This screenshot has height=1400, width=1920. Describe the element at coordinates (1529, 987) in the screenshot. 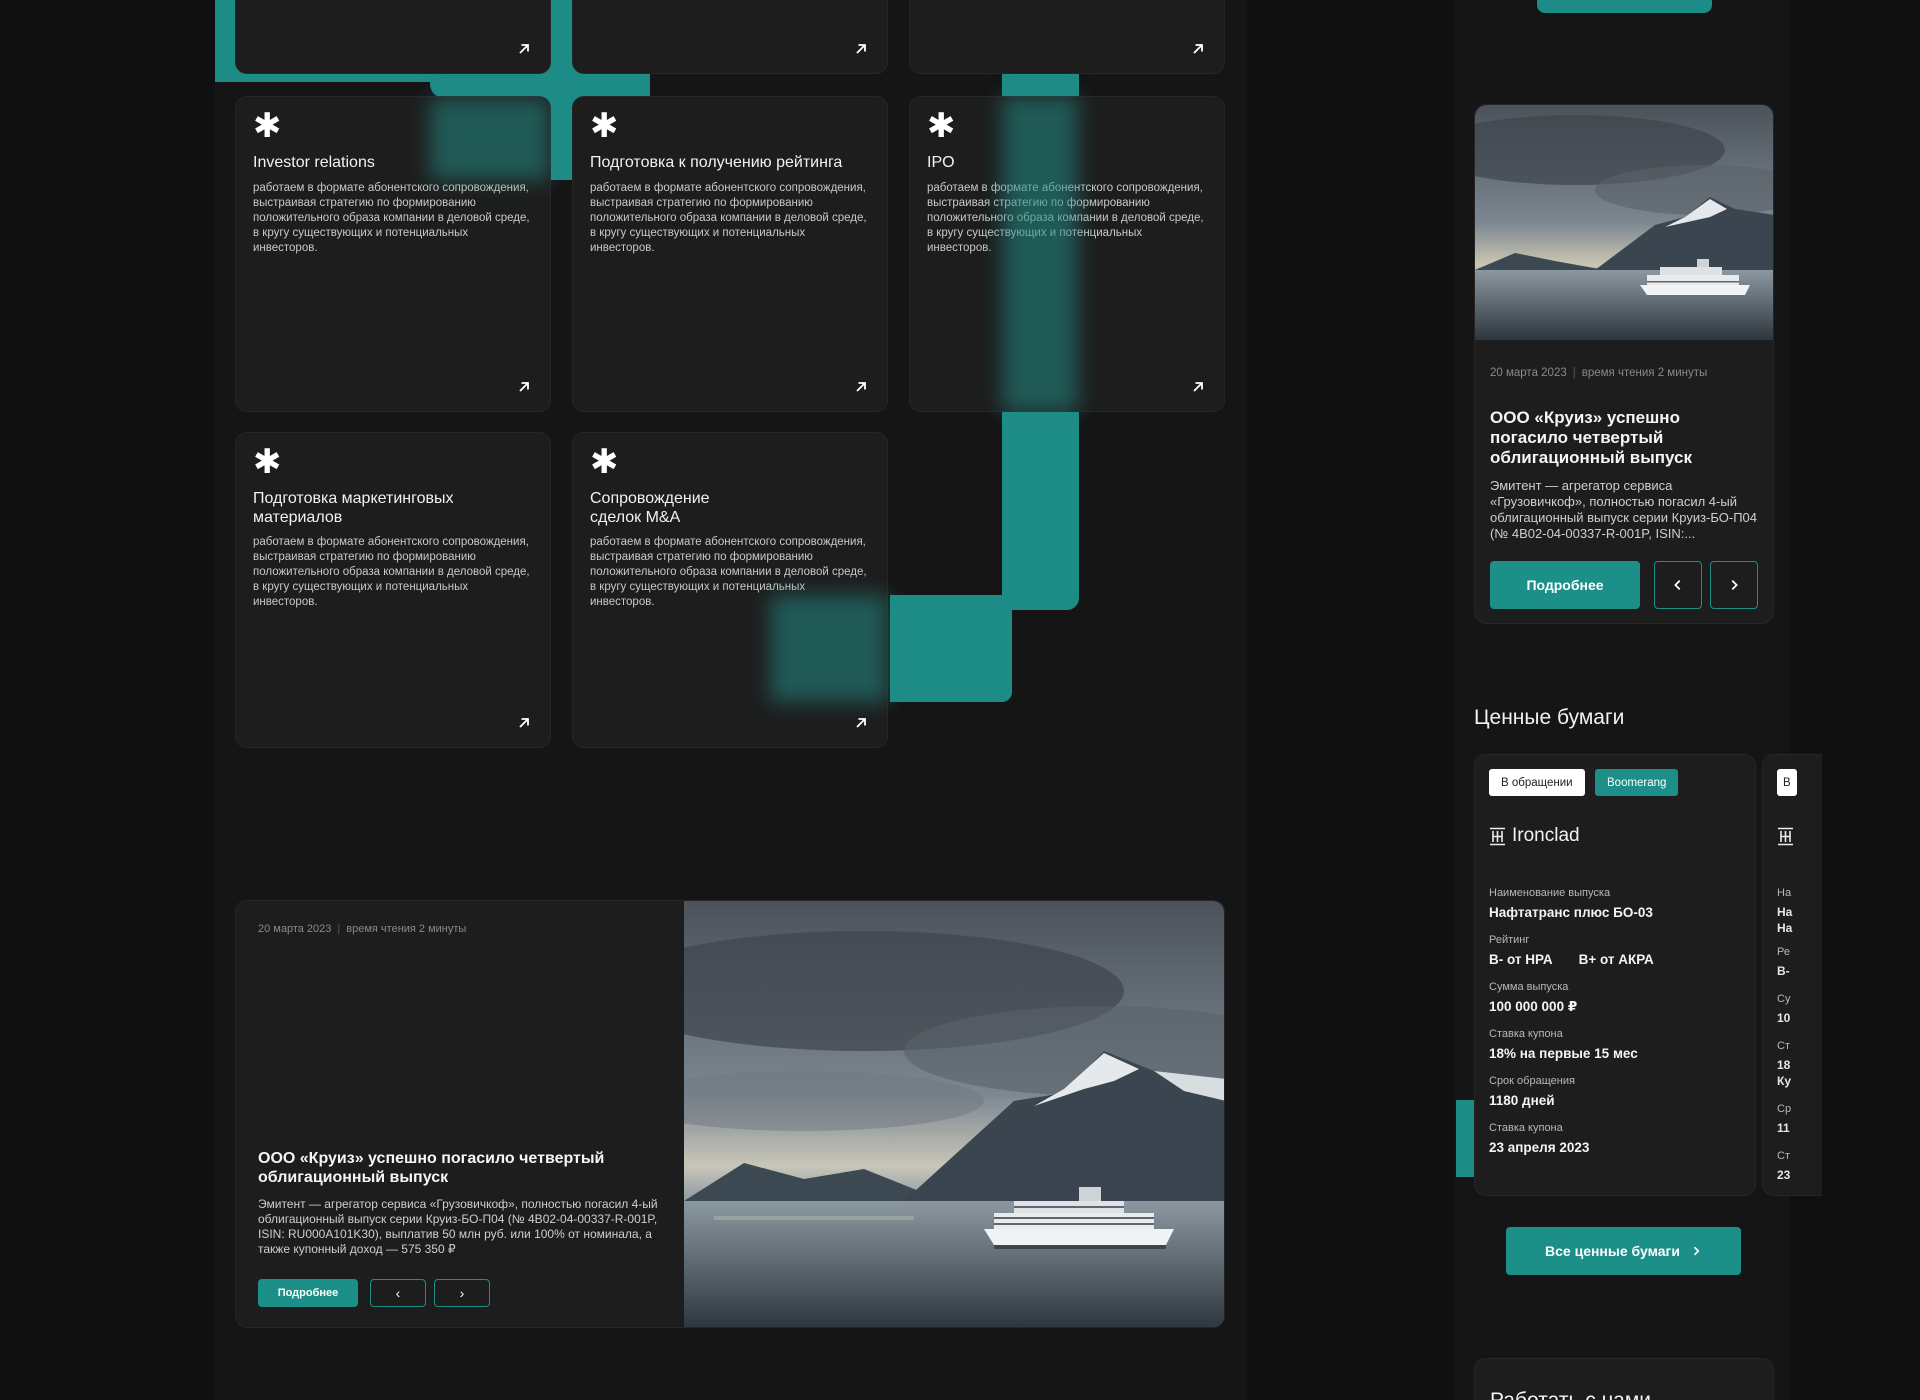

I see `field-label: Сумма выпуска` at that location.